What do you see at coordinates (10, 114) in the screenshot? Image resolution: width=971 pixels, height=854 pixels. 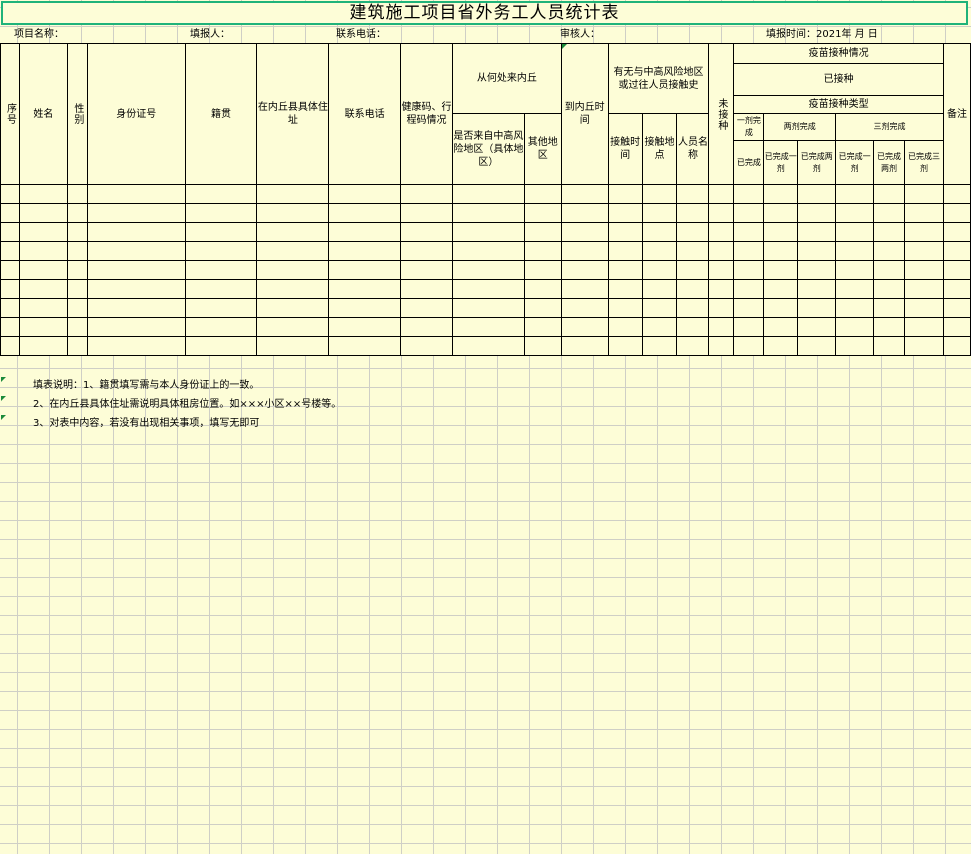 I see `header-seq: 序号` at bounding box center [10, 114].